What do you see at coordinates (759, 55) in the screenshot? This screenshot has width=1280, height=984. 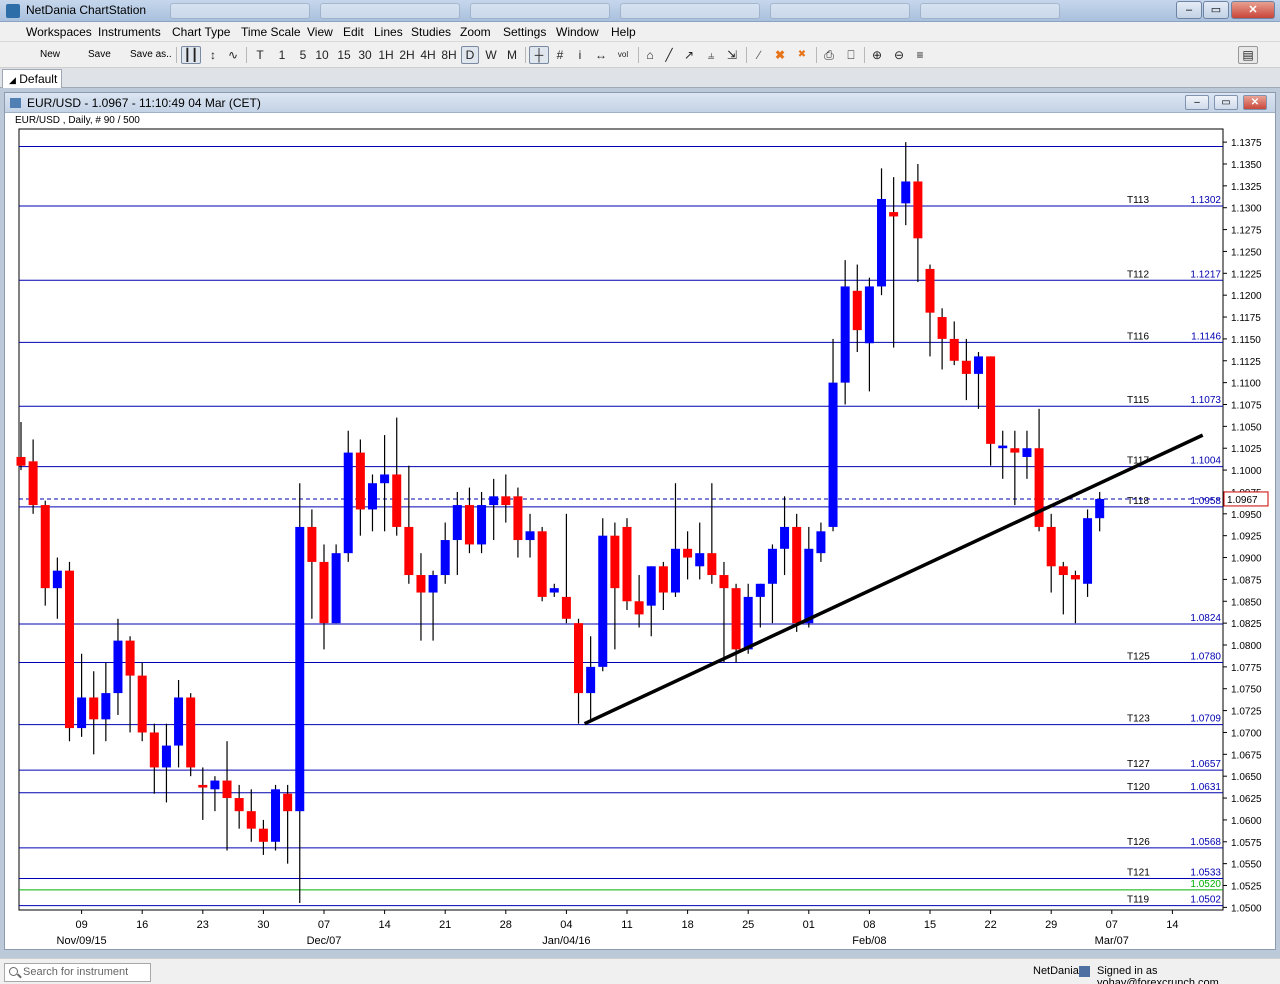 I see `eraser-icon: ∕` at bounding box center [759, 55].